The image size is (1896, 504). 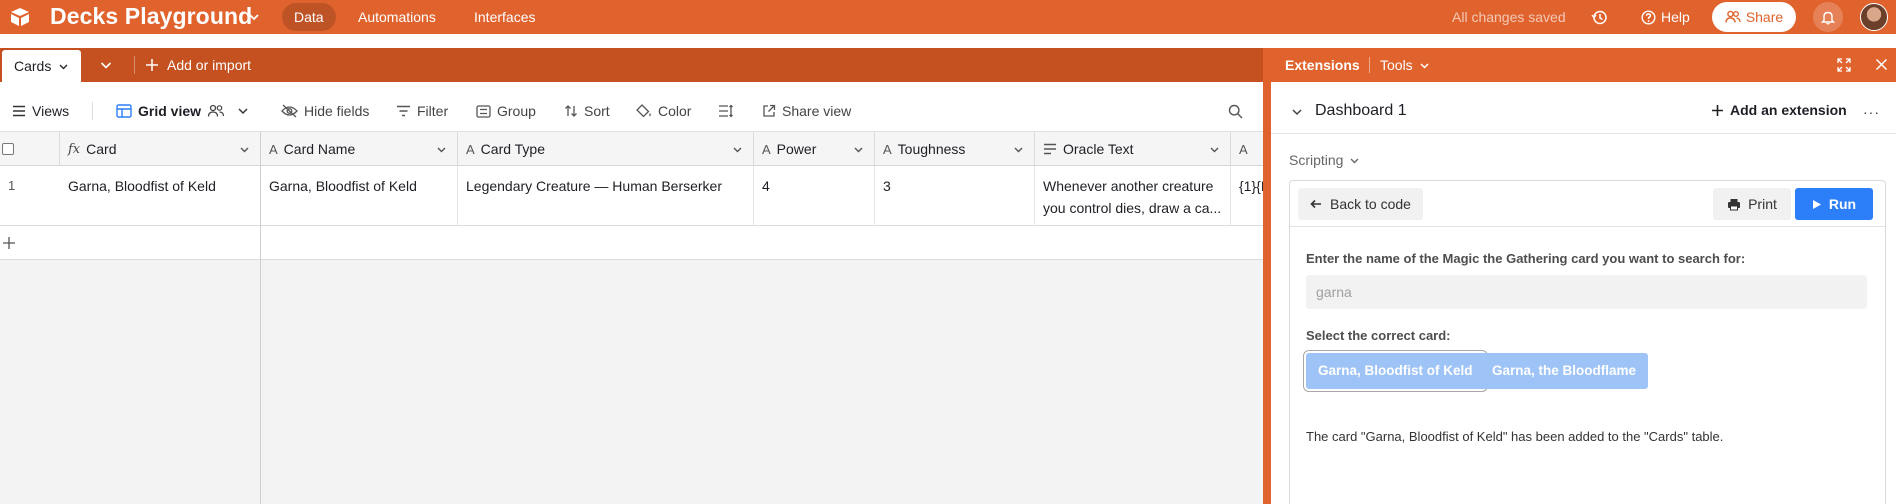 I want to click on expand-icon, so click(x=1844, y=65).